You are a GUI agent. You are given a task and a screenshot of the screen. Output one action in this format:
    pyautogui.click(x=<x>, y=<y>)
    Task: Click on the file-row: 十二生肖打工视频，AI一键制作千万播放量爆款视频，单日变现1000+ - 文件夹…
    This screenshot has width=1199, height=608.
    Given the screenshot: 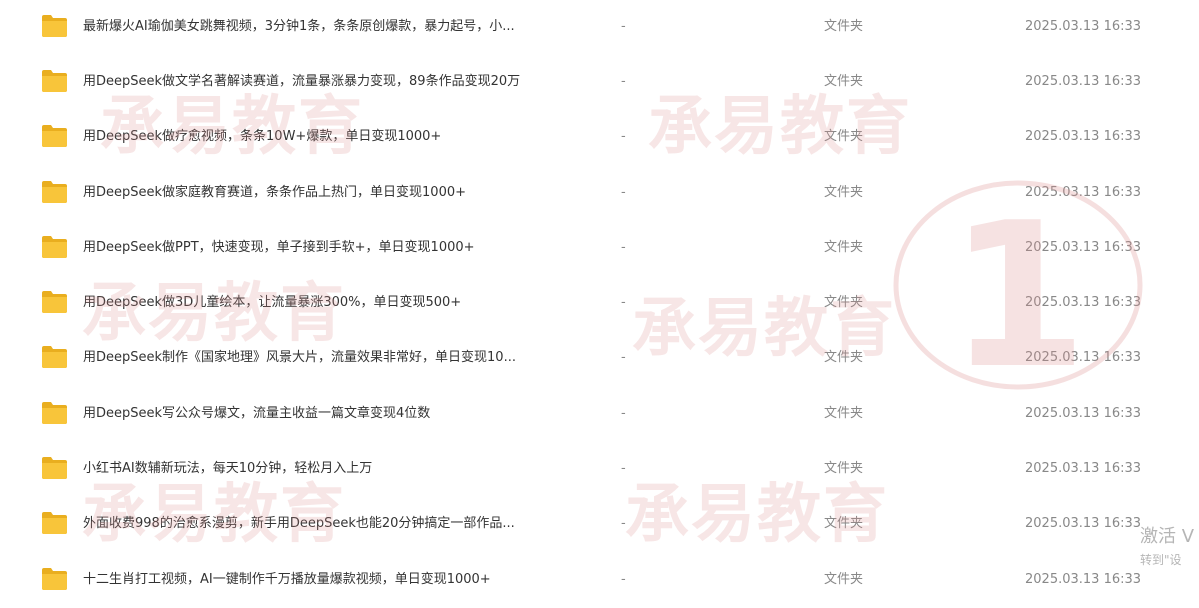 What is the action you would take?
    pyautogui.click(x=599, y=580)
    